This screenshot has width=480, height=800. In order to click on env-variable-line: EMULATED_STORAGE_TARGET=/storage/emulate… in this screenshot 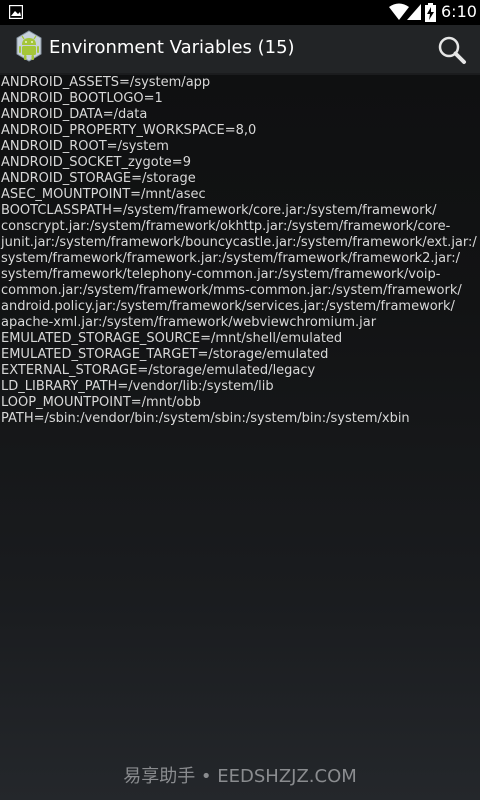, I will do `click(165, 354)`.